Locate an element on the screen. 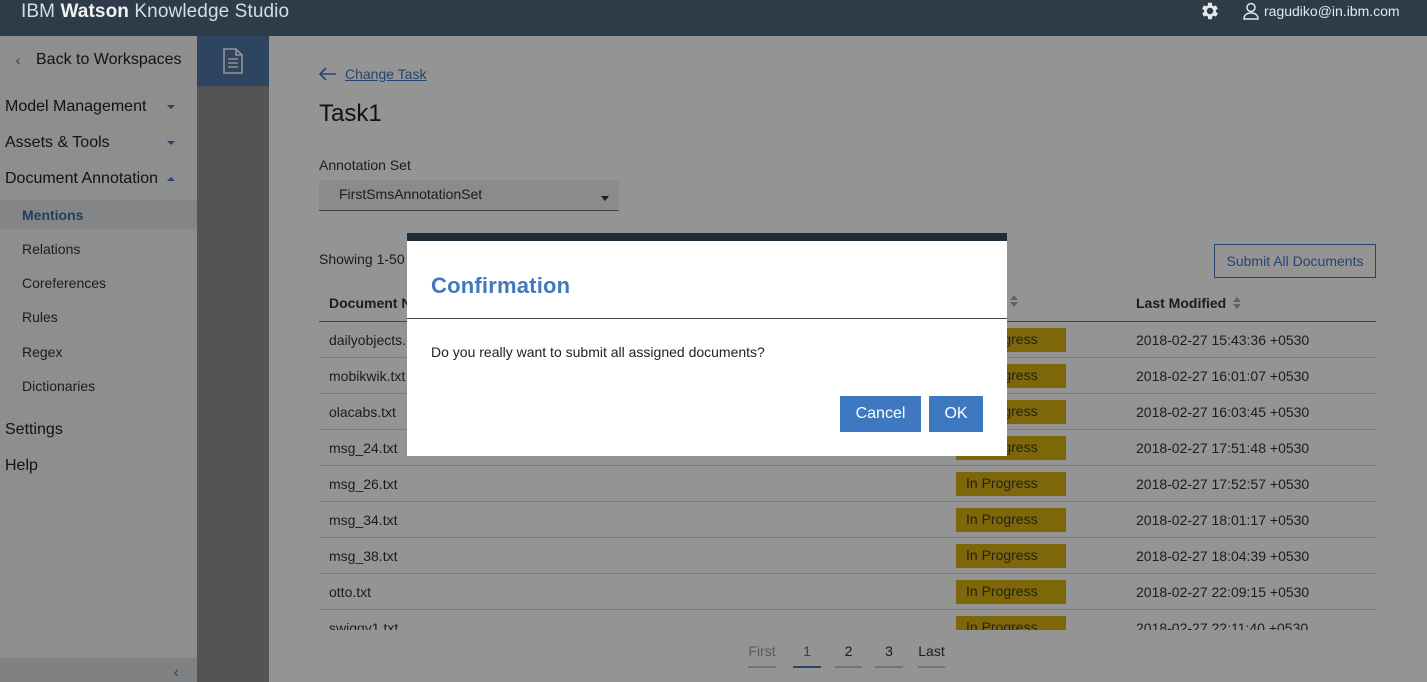  dialog-divider is located at coordinates (707, 318).